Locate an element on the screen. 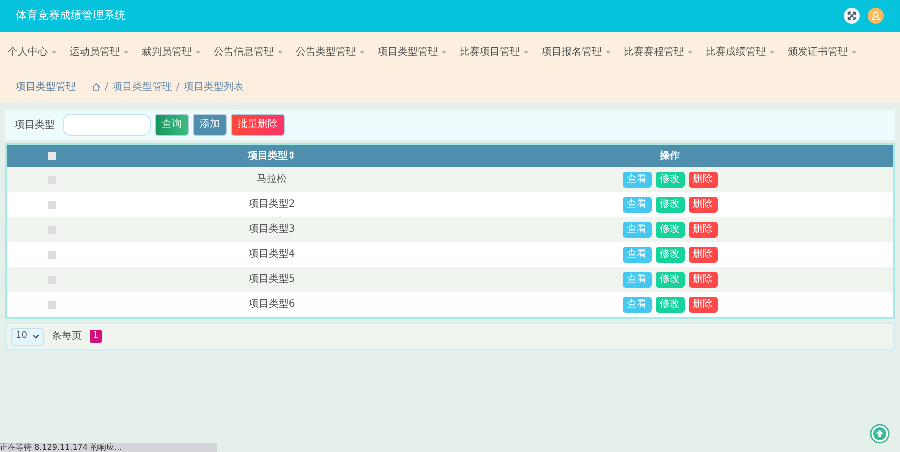 This screenshot has width=900, height=452. breadcrumb-link: 项目类型列表 is located at coordinates (214, 87).